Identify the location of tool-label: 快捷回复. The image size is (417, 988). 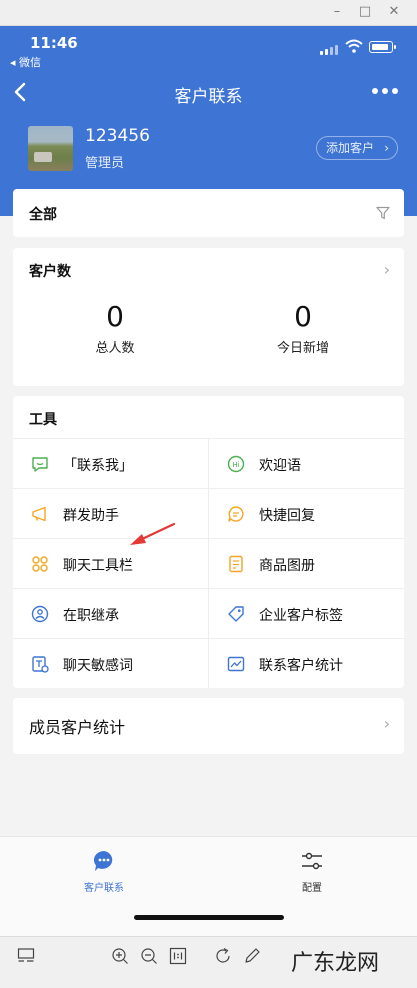
(287, 516).